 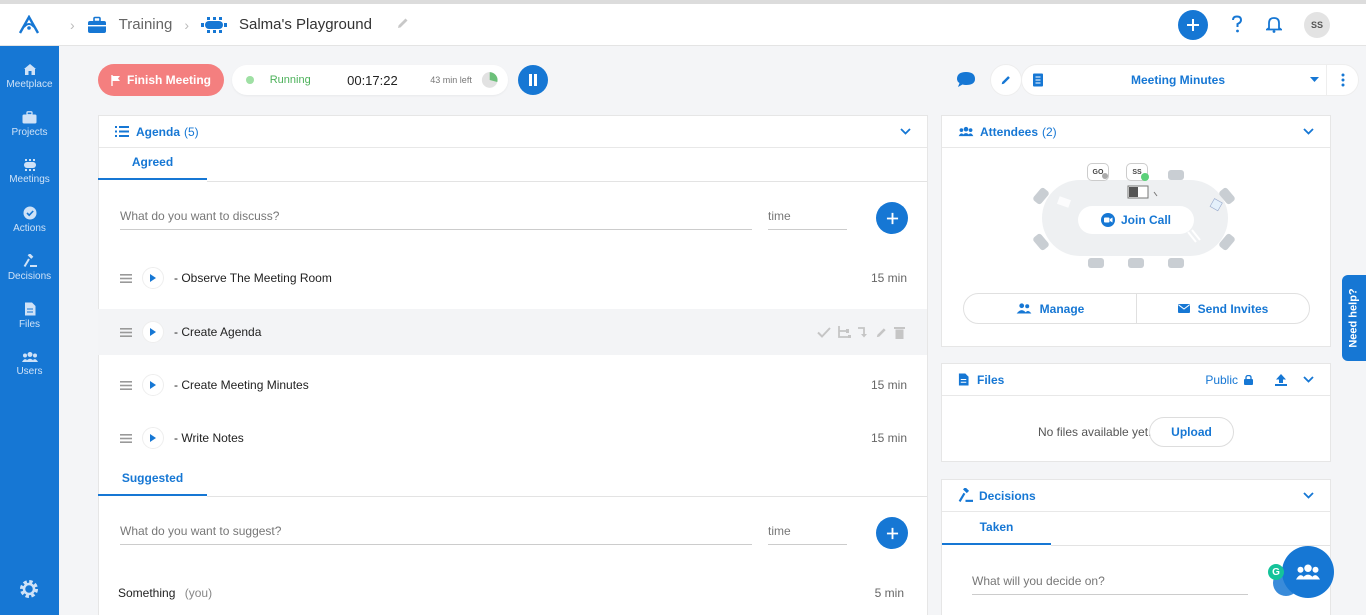 I want to click on sidebar-item-meetings: Meetings, so click(x=29, y=172).